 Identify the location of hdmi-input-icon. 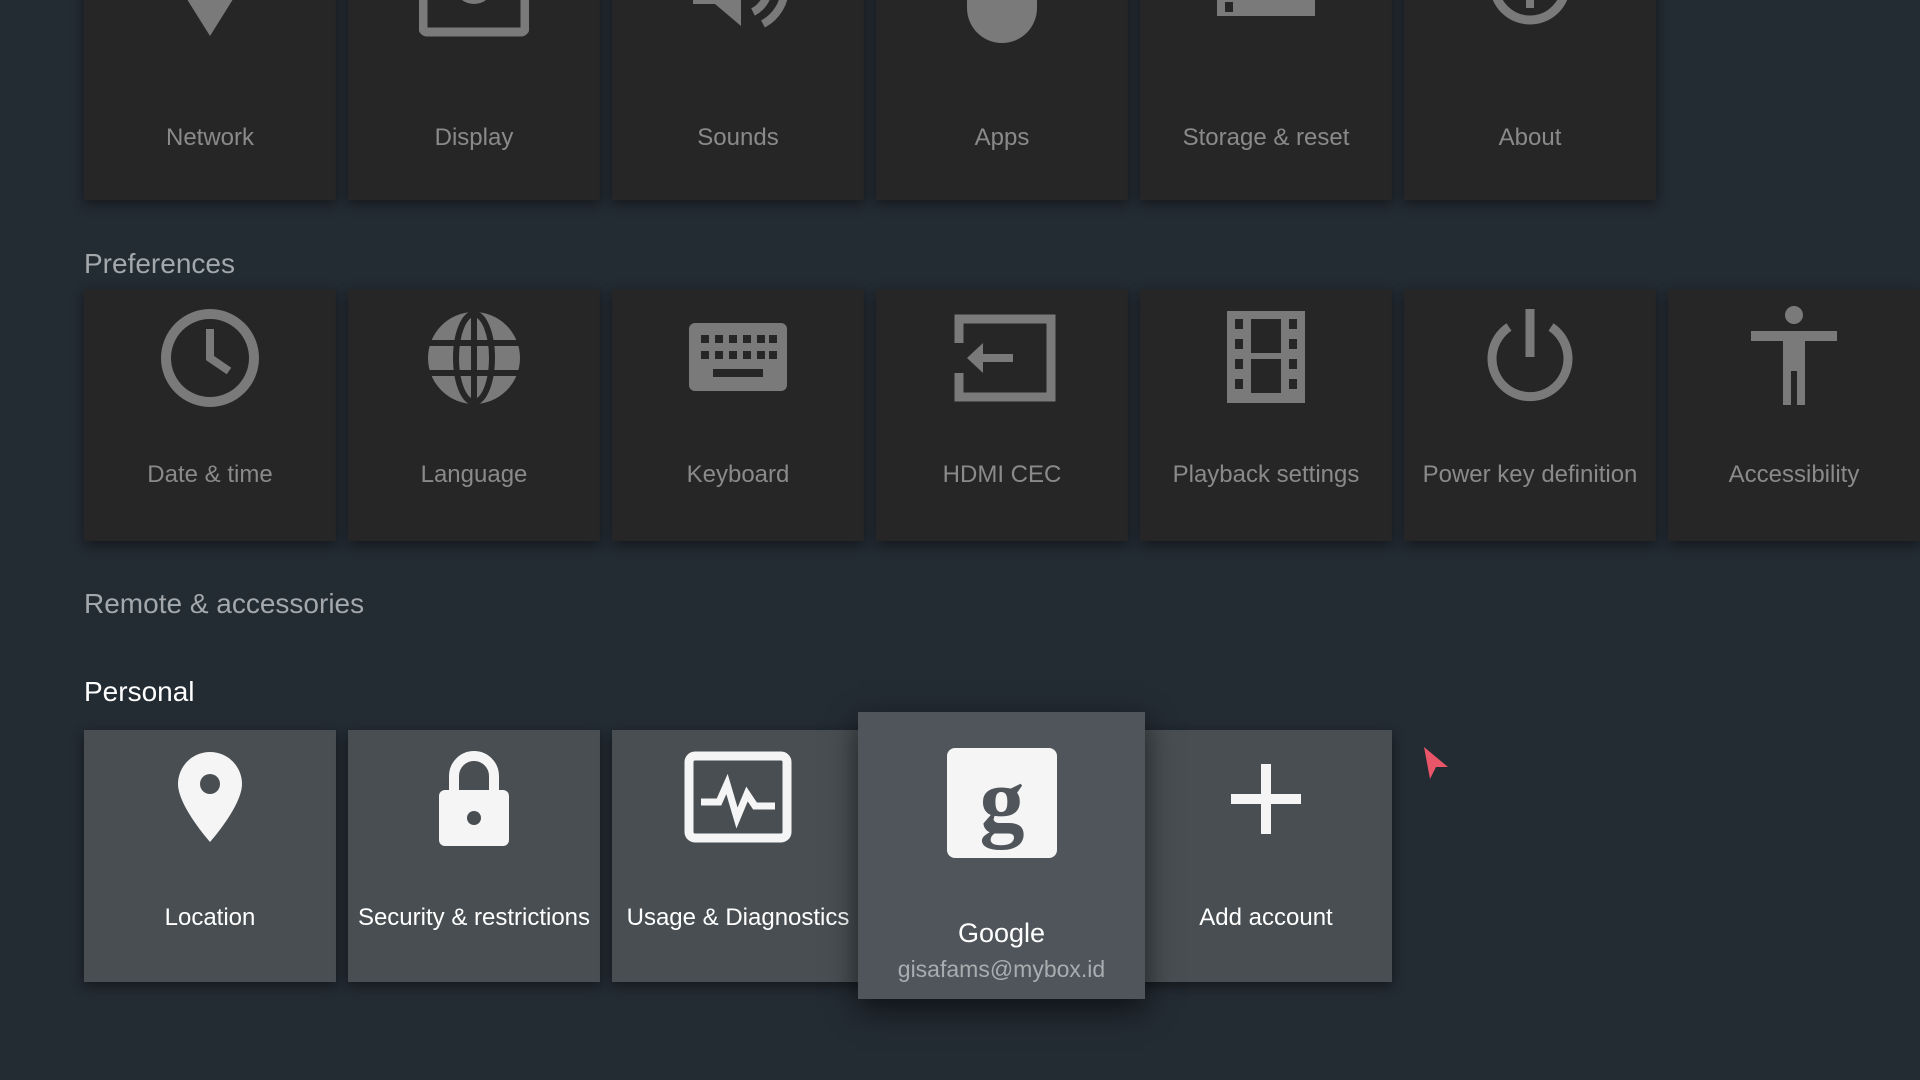
(1002, 358).